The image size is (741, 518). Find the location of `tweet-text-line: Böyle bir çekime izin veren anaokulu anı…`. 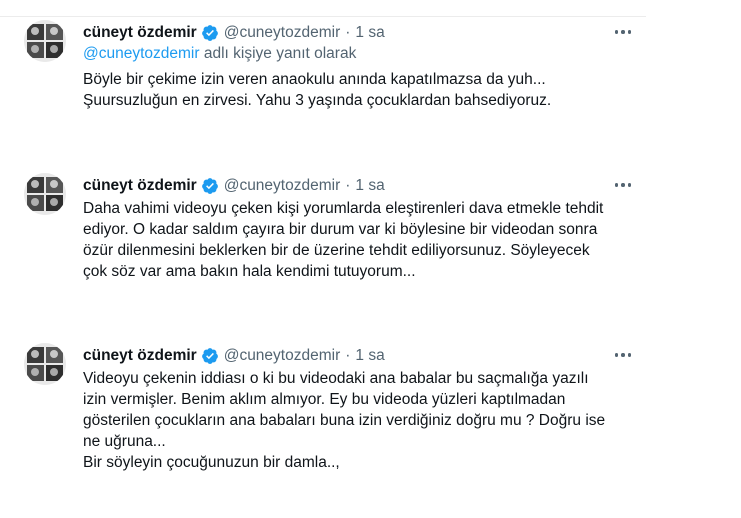

tweet-text-line: Böyle bir çekime izin veren anaokulu anı… is located at coordinates (314, 79).